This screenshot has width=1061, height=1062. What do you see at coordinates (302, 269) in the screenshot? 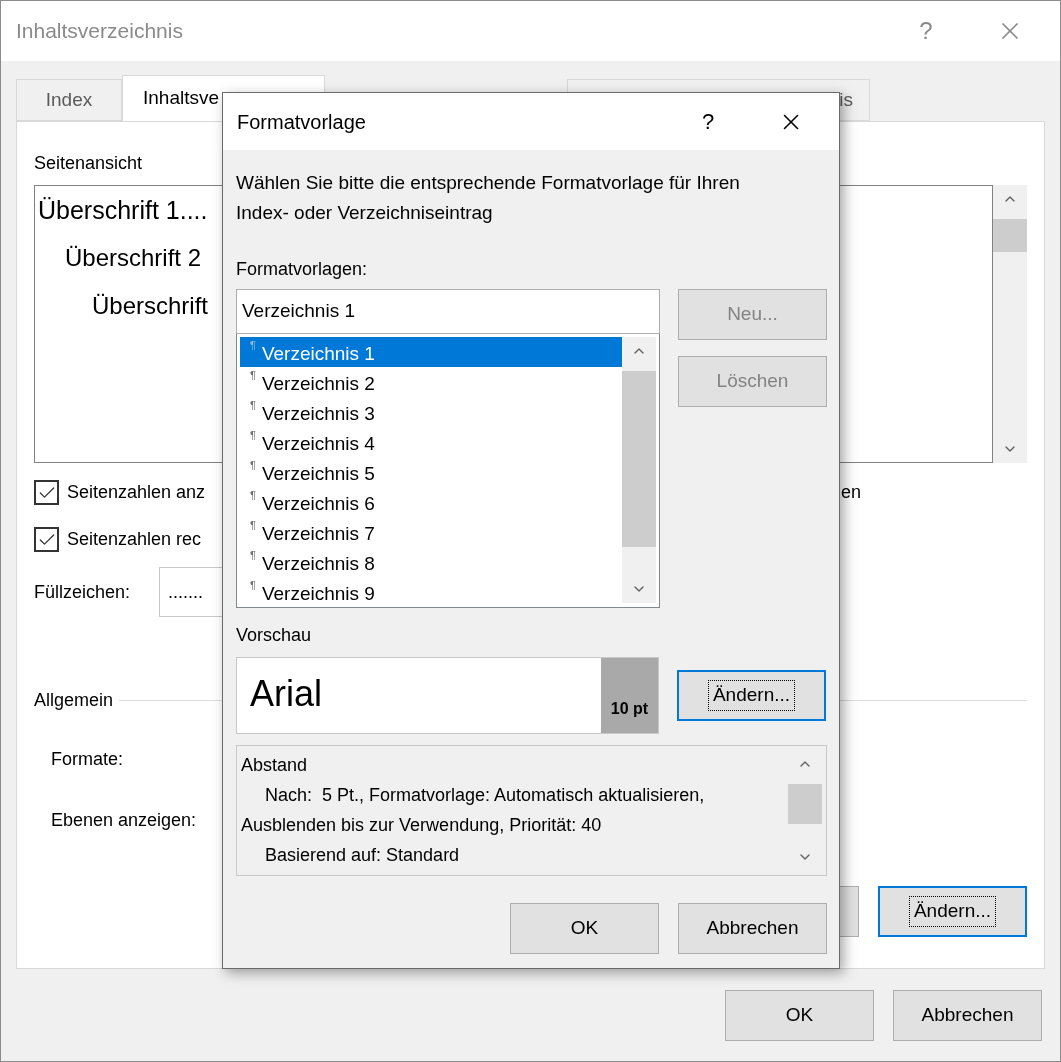
I see `styles-label: Formatvorlagen:` at bounding box center [302, 269].